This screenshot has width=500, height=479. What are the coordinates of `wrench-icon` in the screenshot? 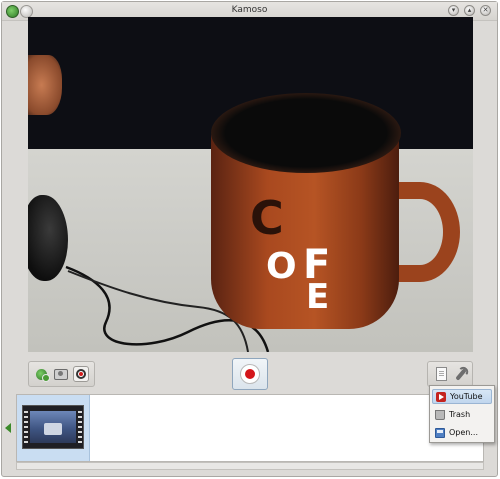 It's located at (461, 374).